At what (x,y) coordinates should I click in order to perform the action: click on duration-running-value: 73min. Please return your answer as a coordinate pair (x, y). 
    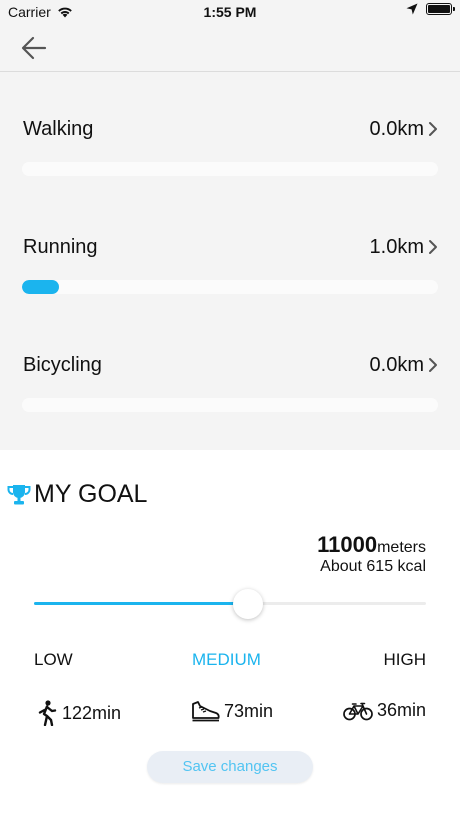
    Looking at the image, I should click on (249, 710).